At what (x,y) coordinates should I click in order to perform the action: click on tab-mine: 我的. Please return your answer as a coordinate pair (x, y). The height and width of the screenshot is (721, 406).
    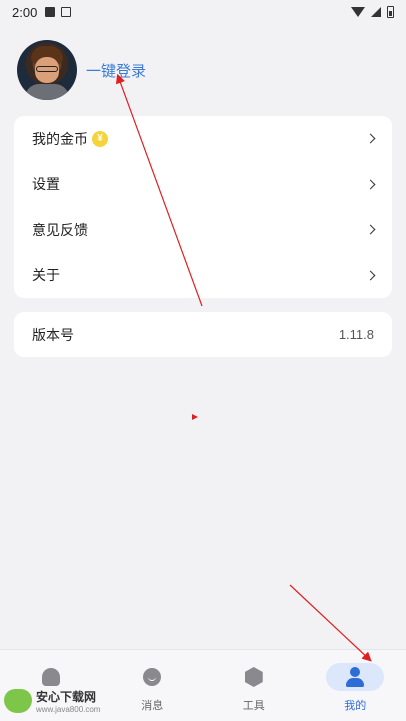
    Looking at the image, I should click on (355, 685).